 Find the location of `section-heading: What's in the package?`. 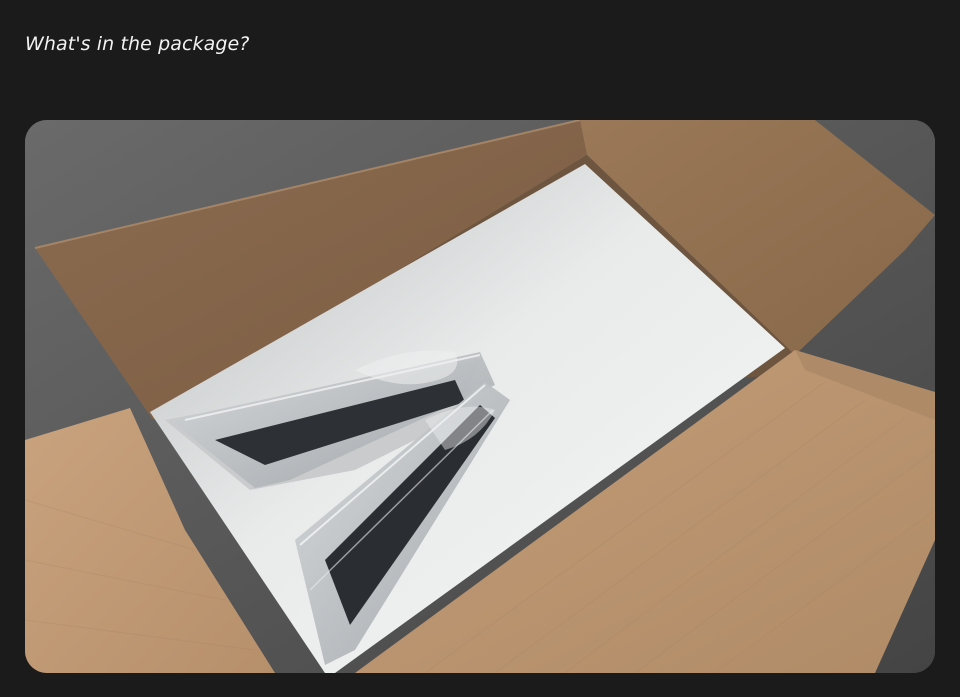

section-heading: What's in the package? is located at coordinates (137, 44).